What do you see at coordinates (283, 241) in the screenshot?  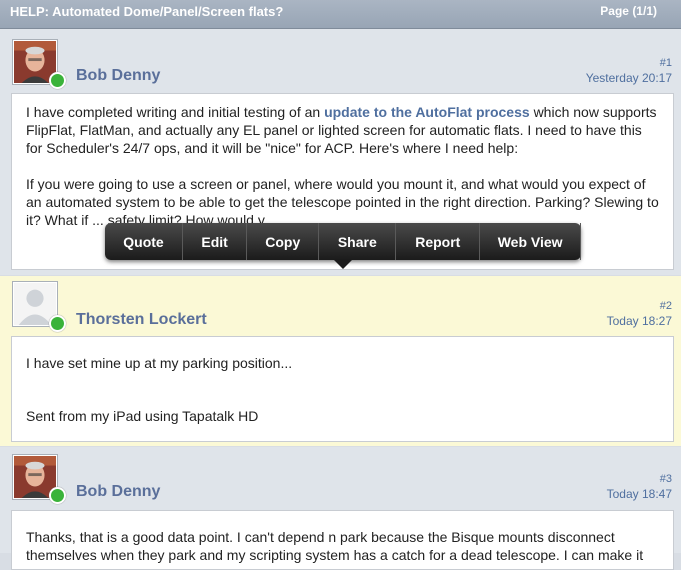 I see `copy-button: Copy` at bounding box center [283, 241].